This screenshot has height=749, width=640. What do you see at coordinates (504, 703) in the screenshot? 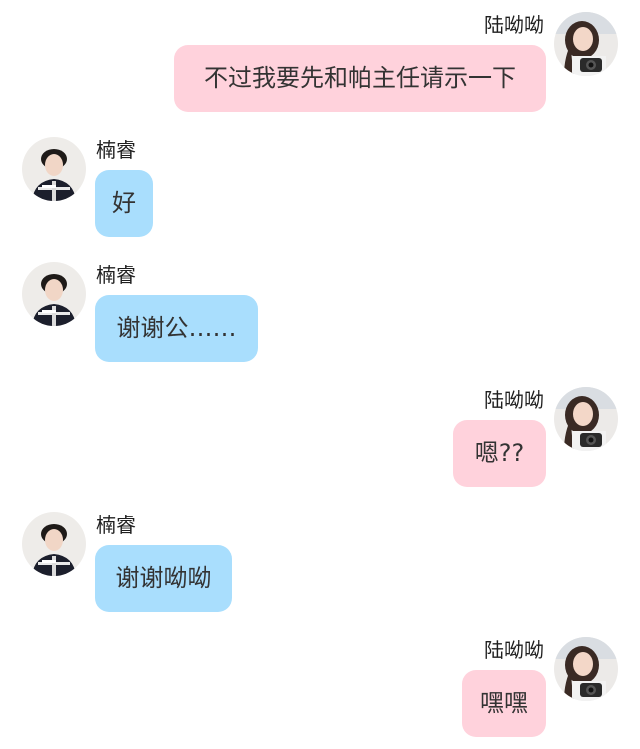
I see `message-bubble: 嘿嘿` at bounding box center [504, 703].